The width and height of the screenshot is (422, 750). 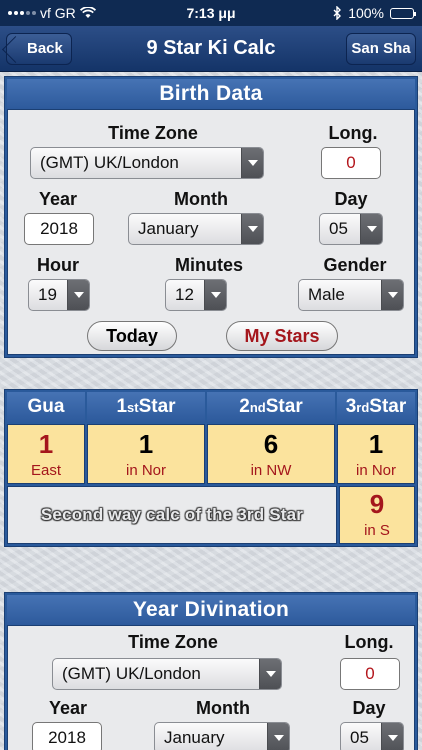 I want to click on minutes-label: Minutes, so click(x=208, y=265).